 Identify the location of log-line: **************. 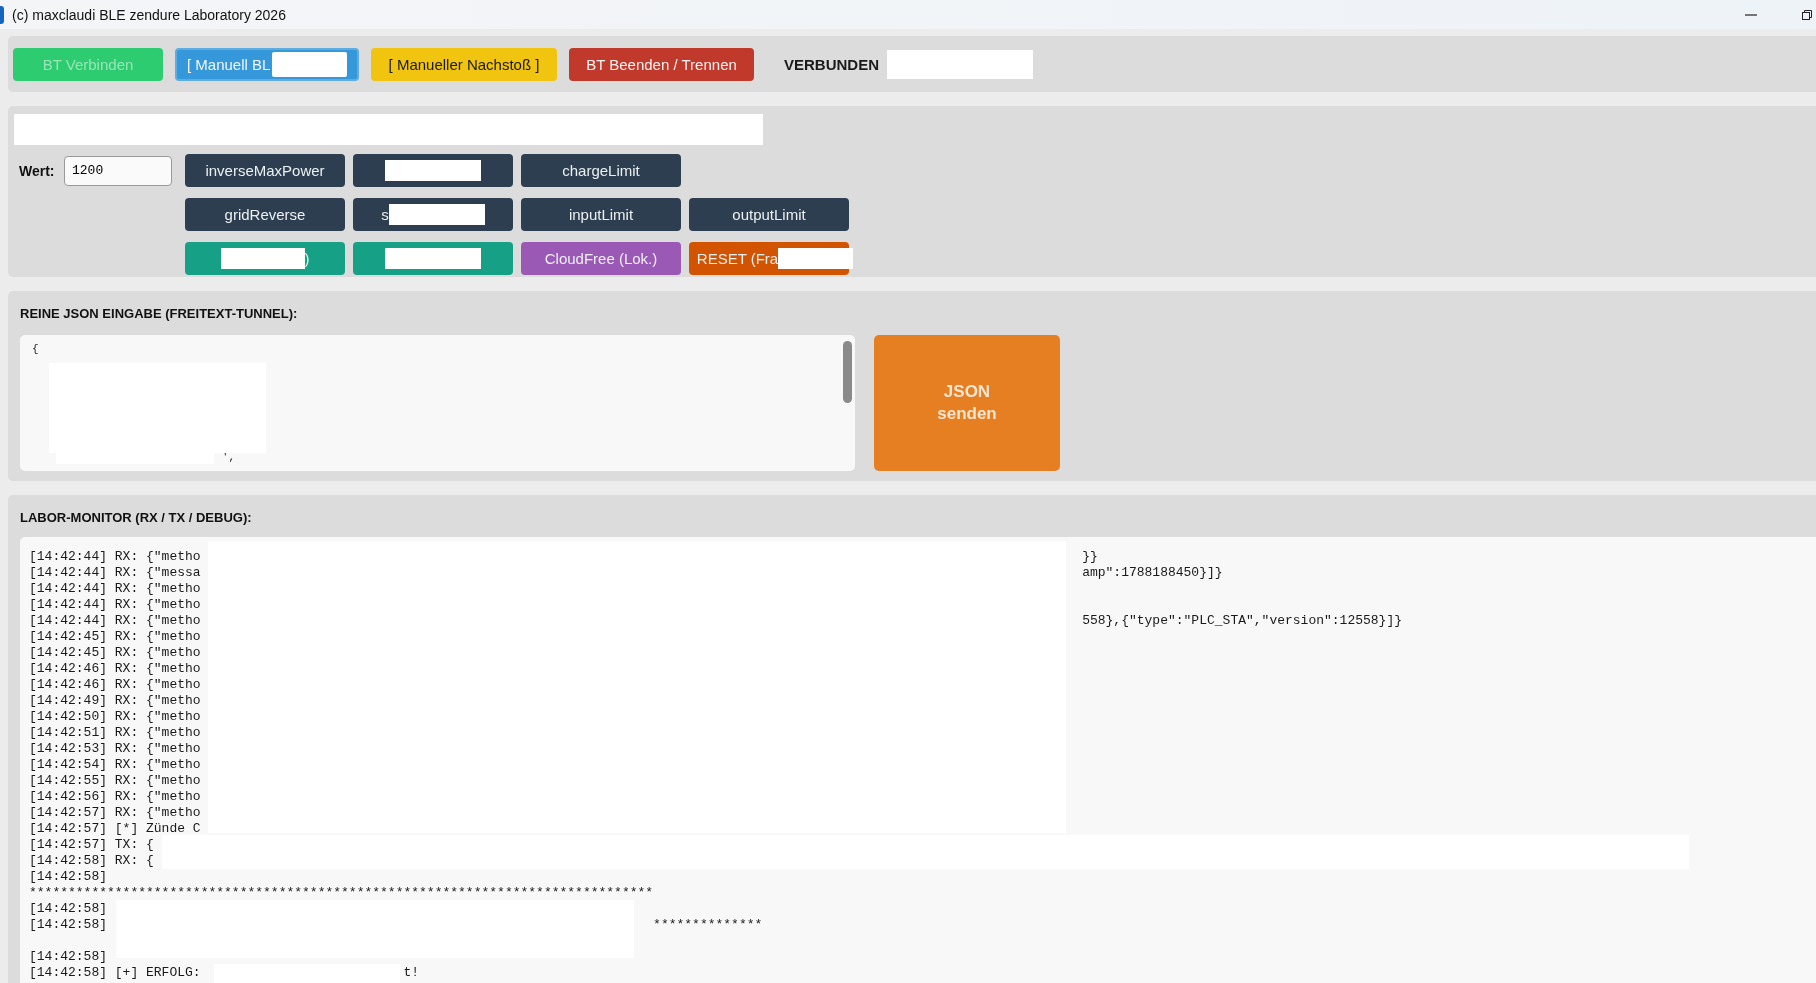
(708, 925).